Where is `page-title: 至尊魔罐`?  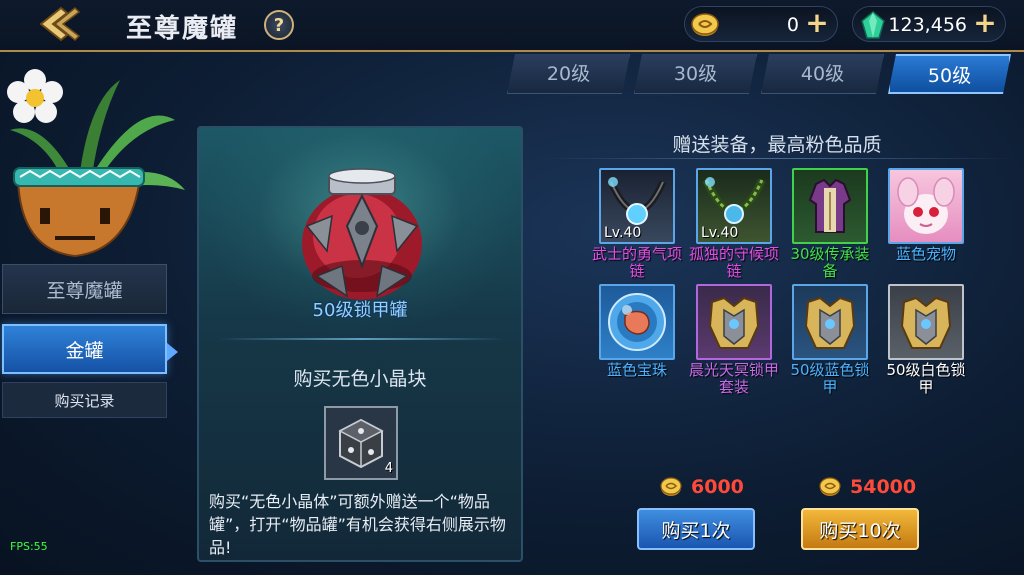
page-title: 至尊魔罐 is located at coordinates (182, 29).